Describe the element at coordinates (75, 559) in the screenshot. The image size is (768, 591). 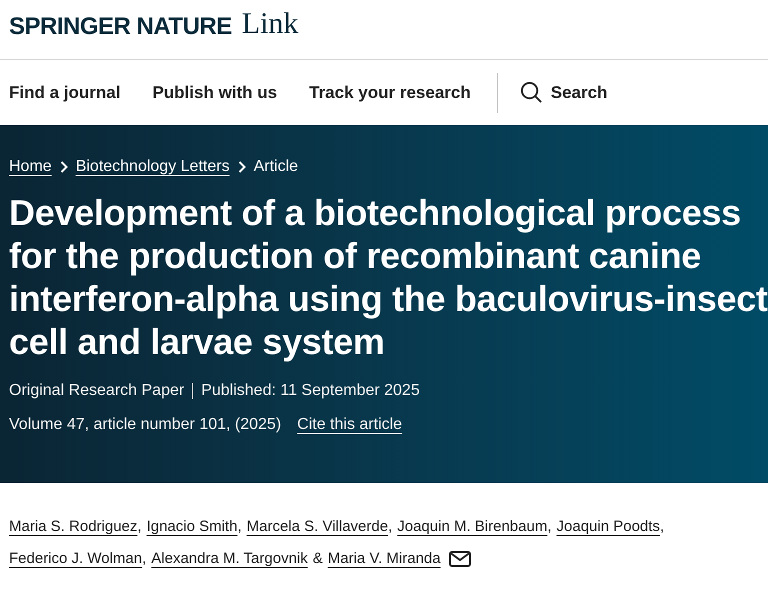
I see `author-link: Federico J. Wolman` at that location.